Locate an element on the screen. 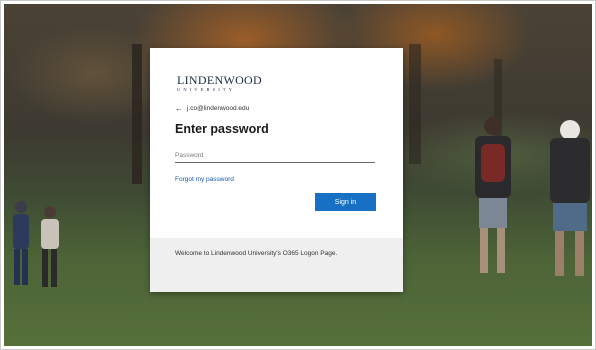 The image size is (596, 350). password-input is located at coordinates (275, 155).